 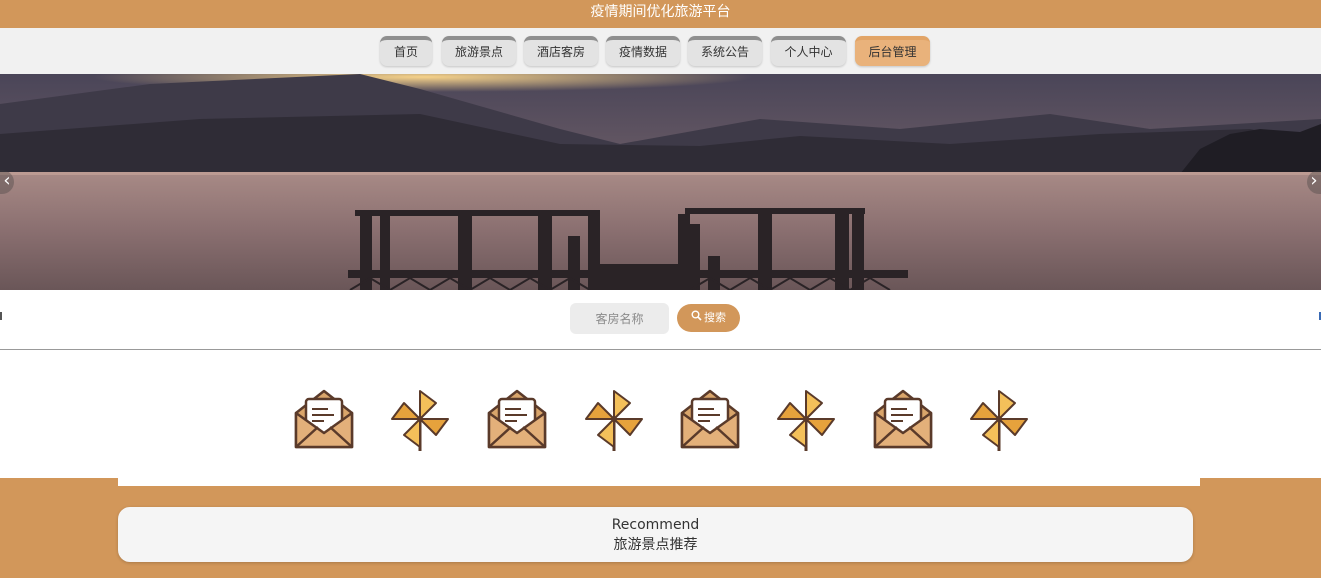 I want to click on recommend-section-header: Recommend 旅游景点推荐, so click(x=655, y=534).